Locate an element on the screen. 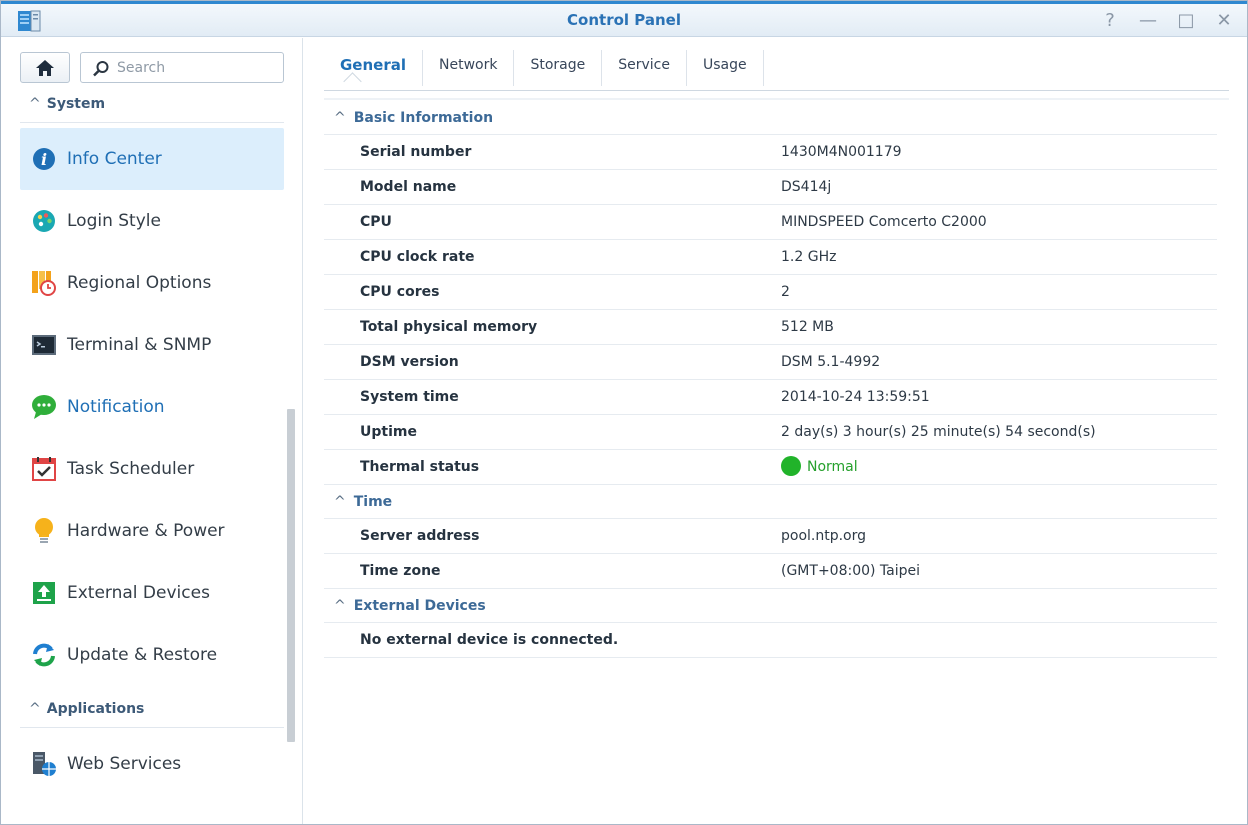  info-value: 1430M4N001179 is located at coordinates (841, 152).